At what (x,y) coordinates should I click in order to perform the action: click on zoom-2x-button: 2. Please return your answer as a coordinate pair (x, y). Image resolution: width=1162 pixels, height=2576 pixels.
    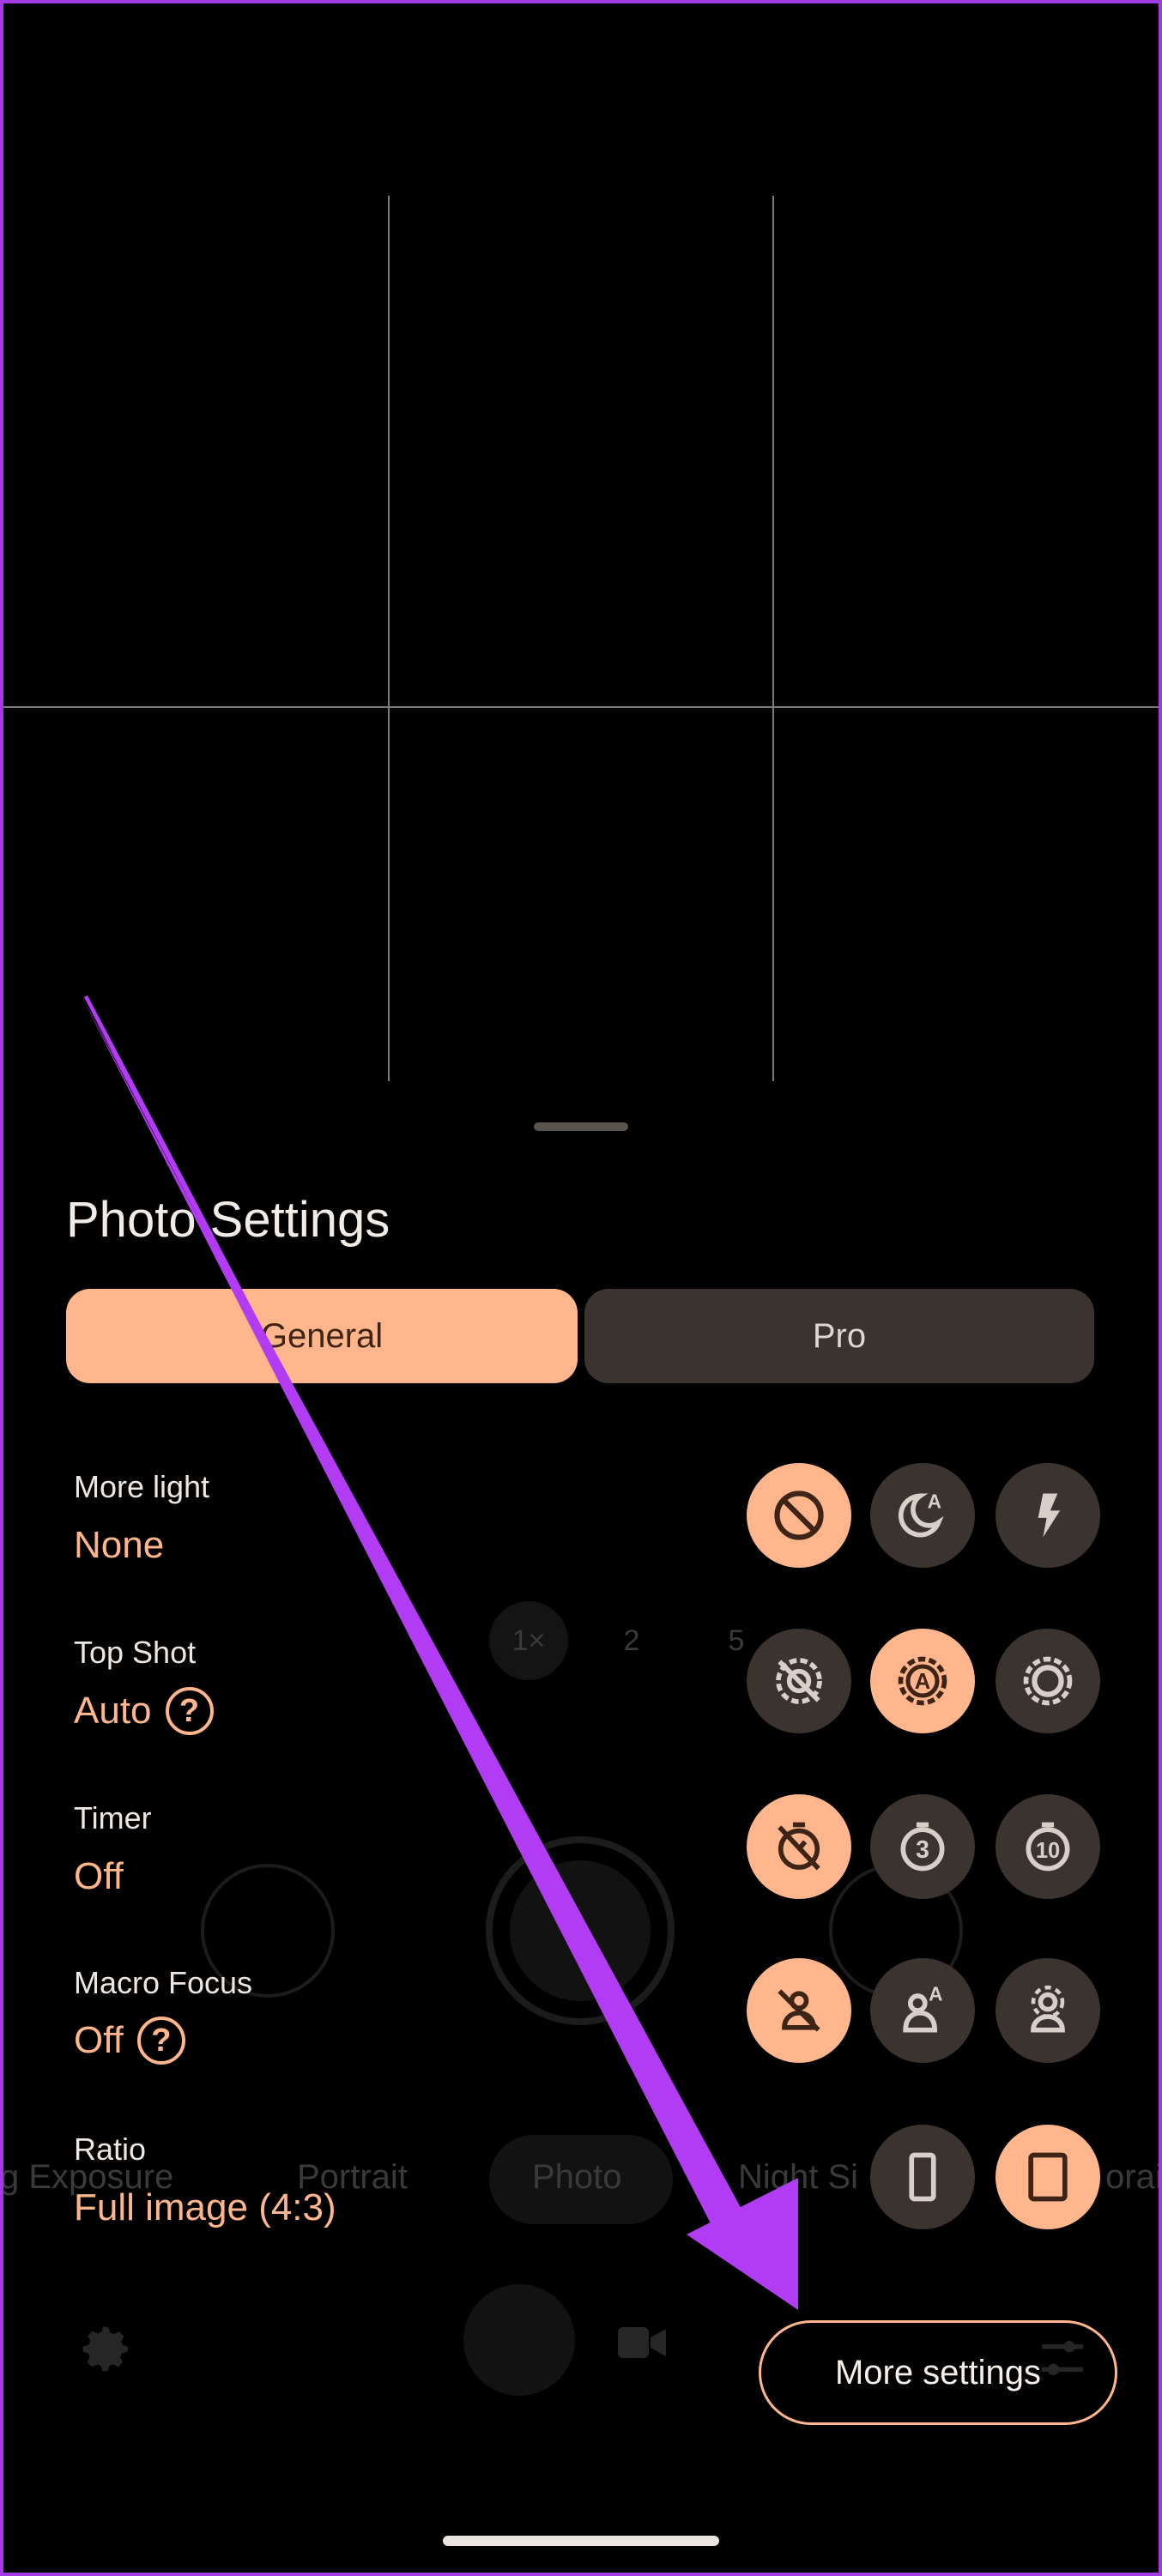
    Looking at the image, I should click on (631, 1640).